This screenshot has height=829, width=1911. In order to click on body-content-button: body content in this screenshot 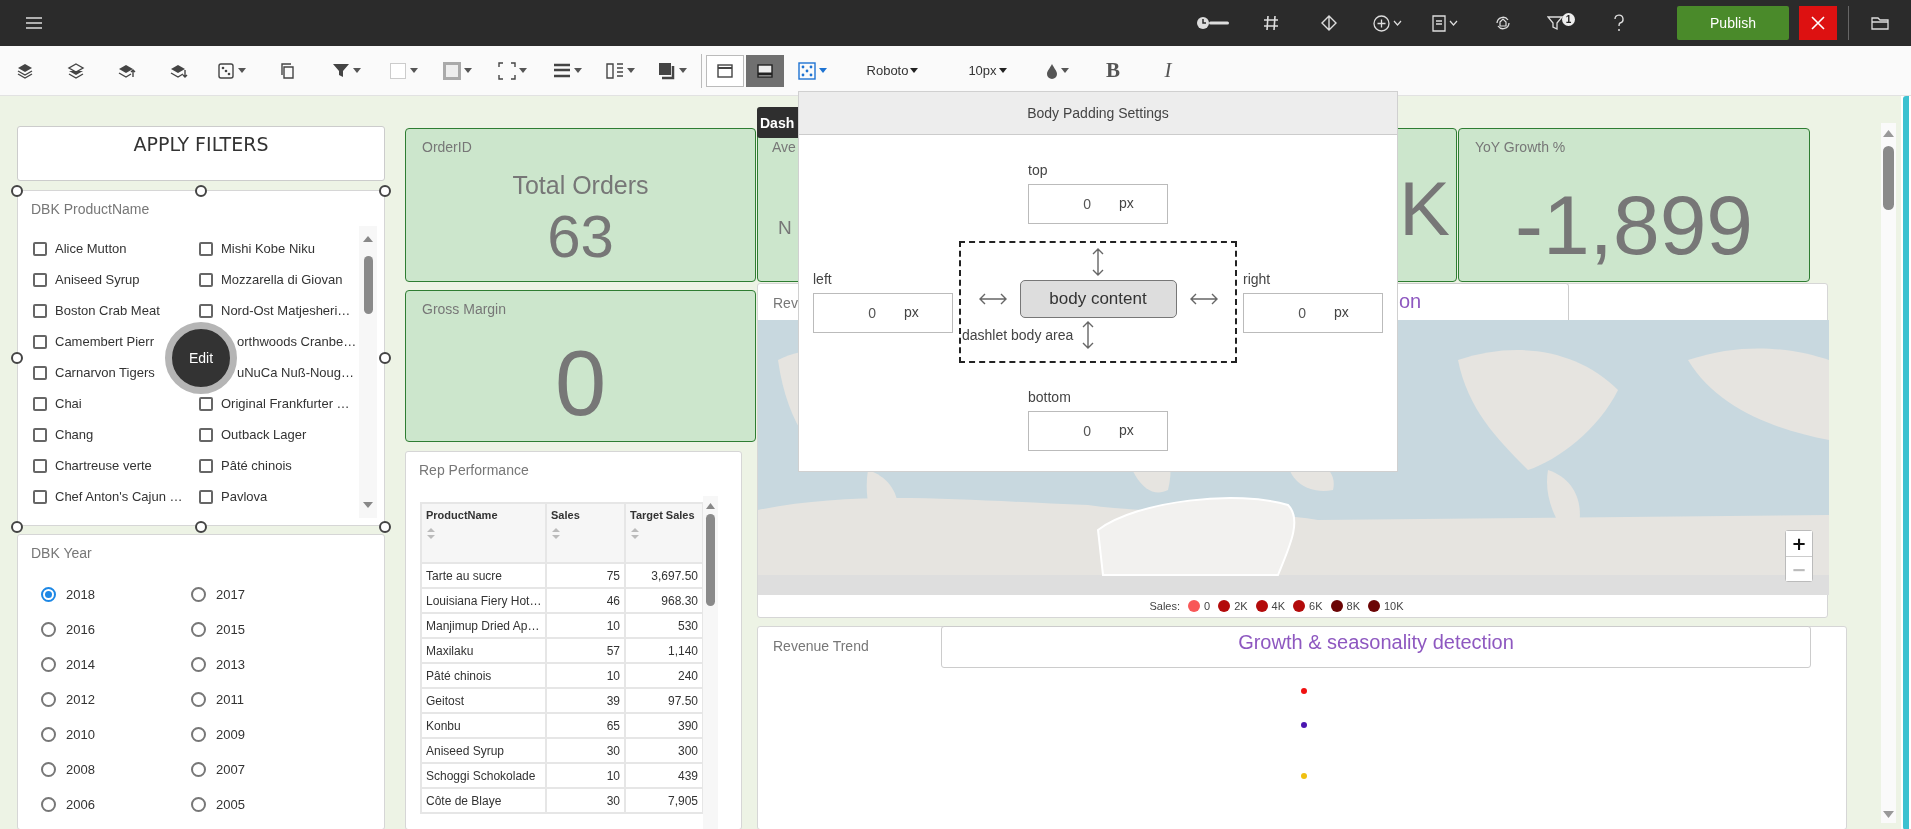, I will do `click(1098, 299)`.